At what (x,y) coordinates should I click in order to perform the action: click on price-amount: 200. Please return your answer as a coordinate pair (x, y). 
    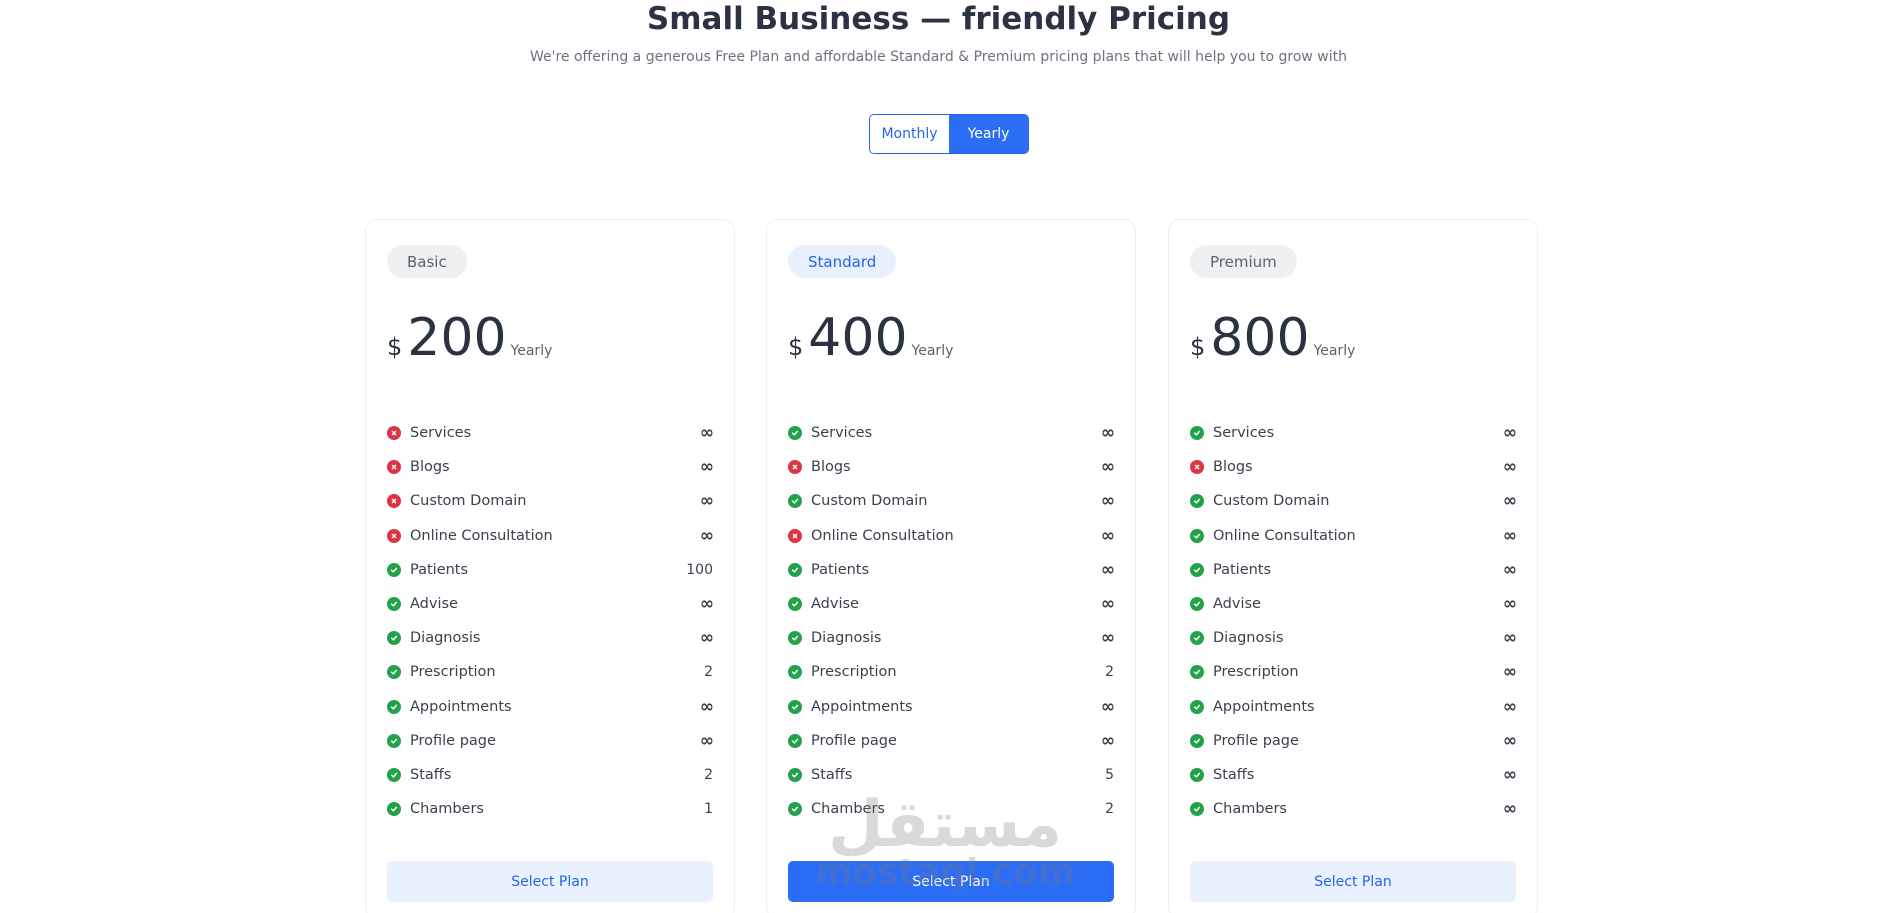
    Looking at the image, I should click on (457, 338).